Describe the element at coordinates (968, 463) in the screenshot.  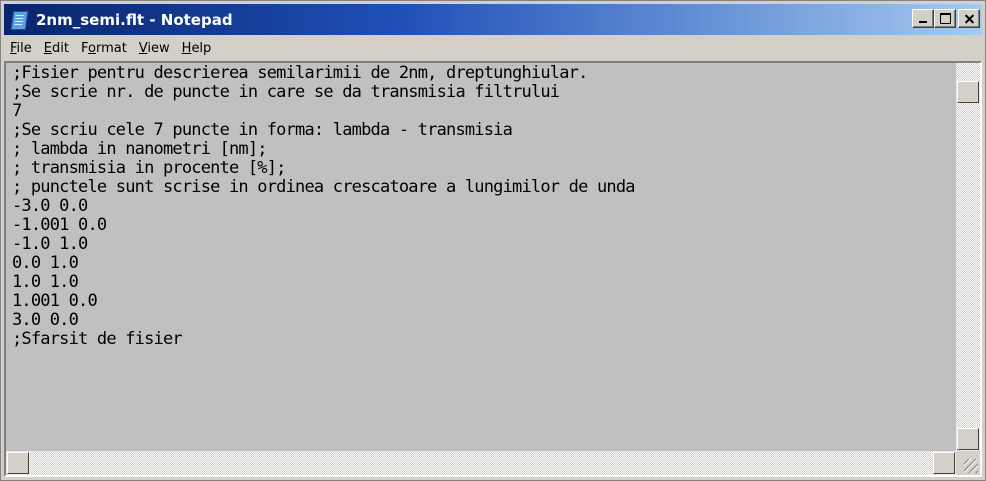
I see `resize-grip-icon` at that location.